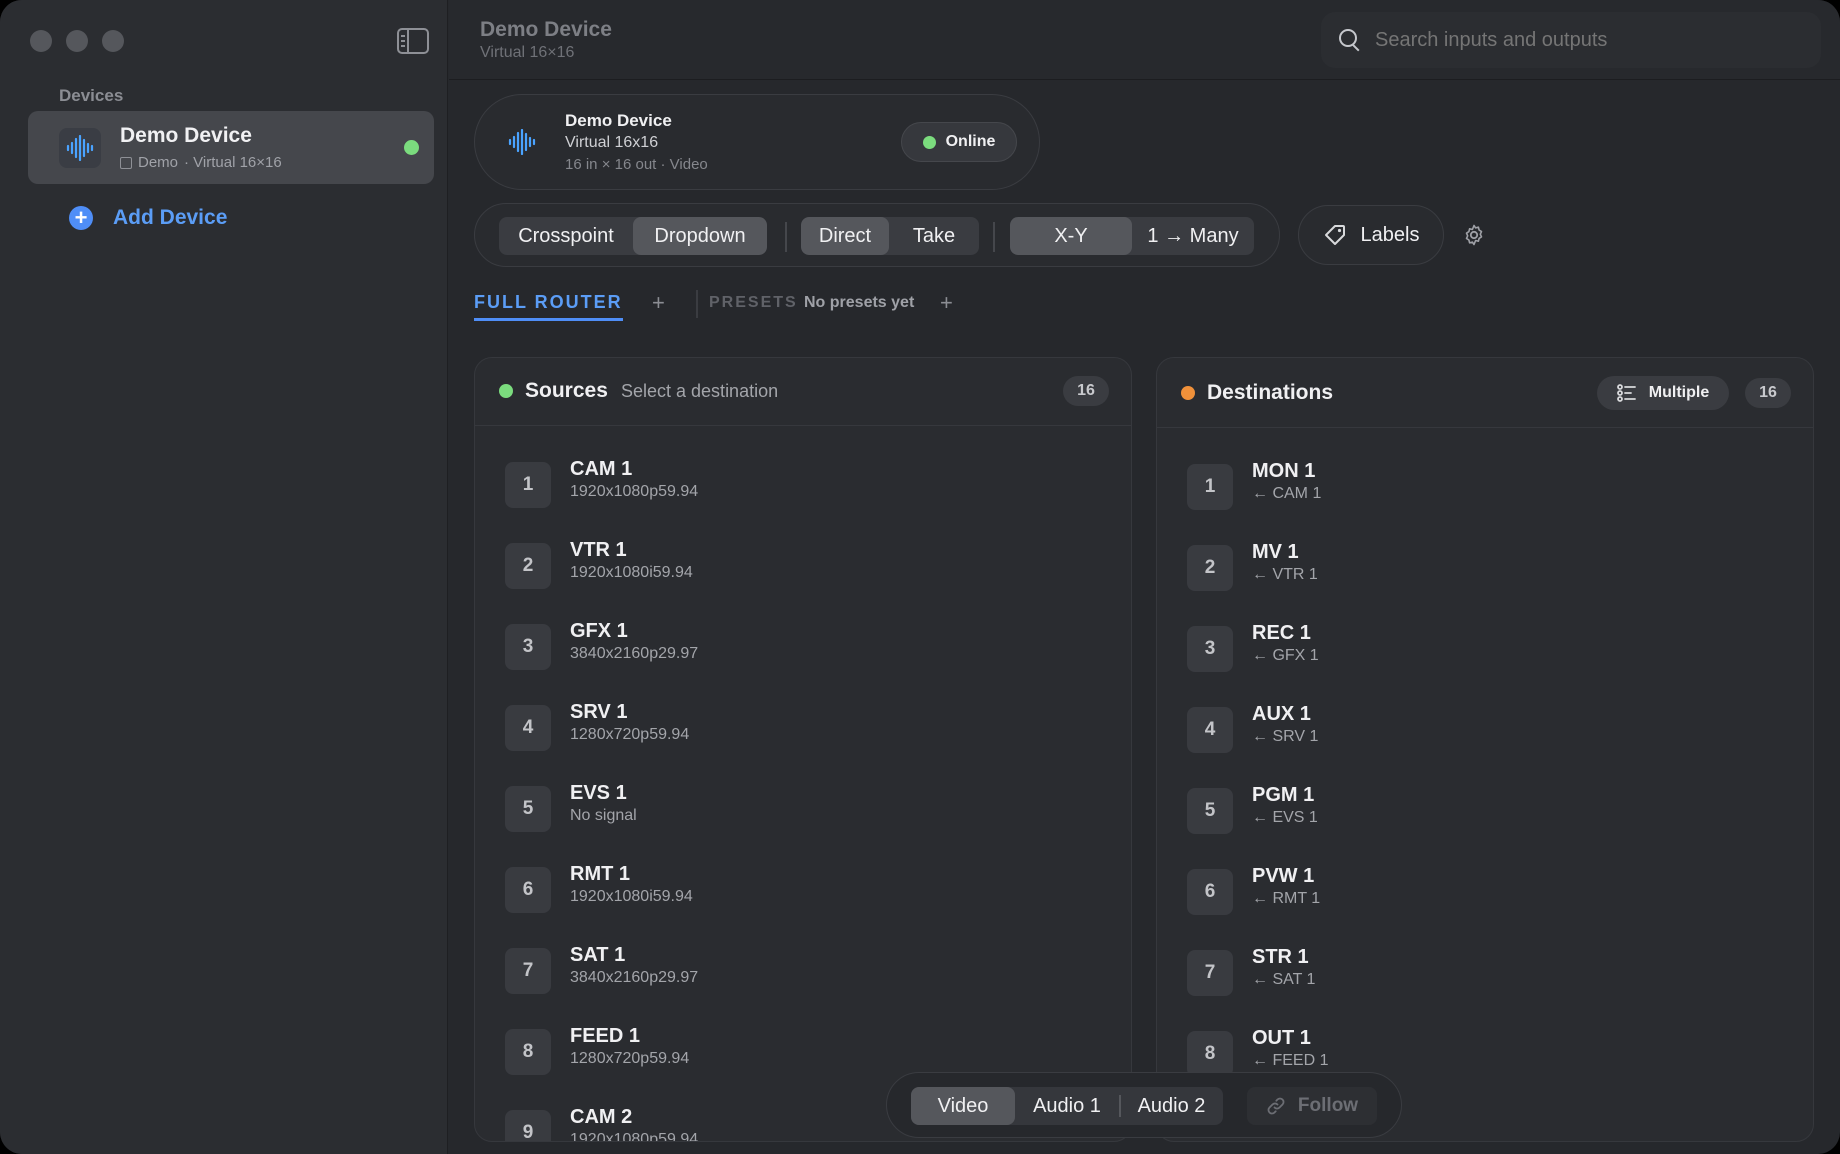 The image size is (1840, 1154). Describe the element at coordinates (1474, 235) in the screenshot. I see `gear-icon` at that location.